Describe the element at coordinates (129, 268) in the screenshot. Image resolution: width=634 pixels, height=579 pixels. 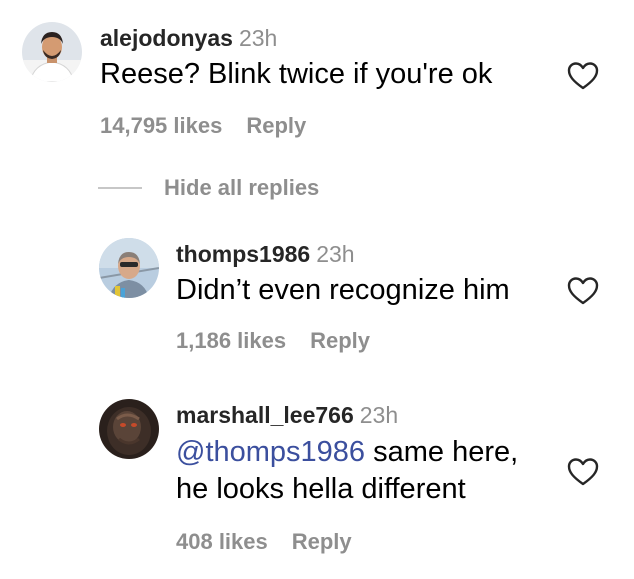
I see `avatar-thomps1986` at that location.